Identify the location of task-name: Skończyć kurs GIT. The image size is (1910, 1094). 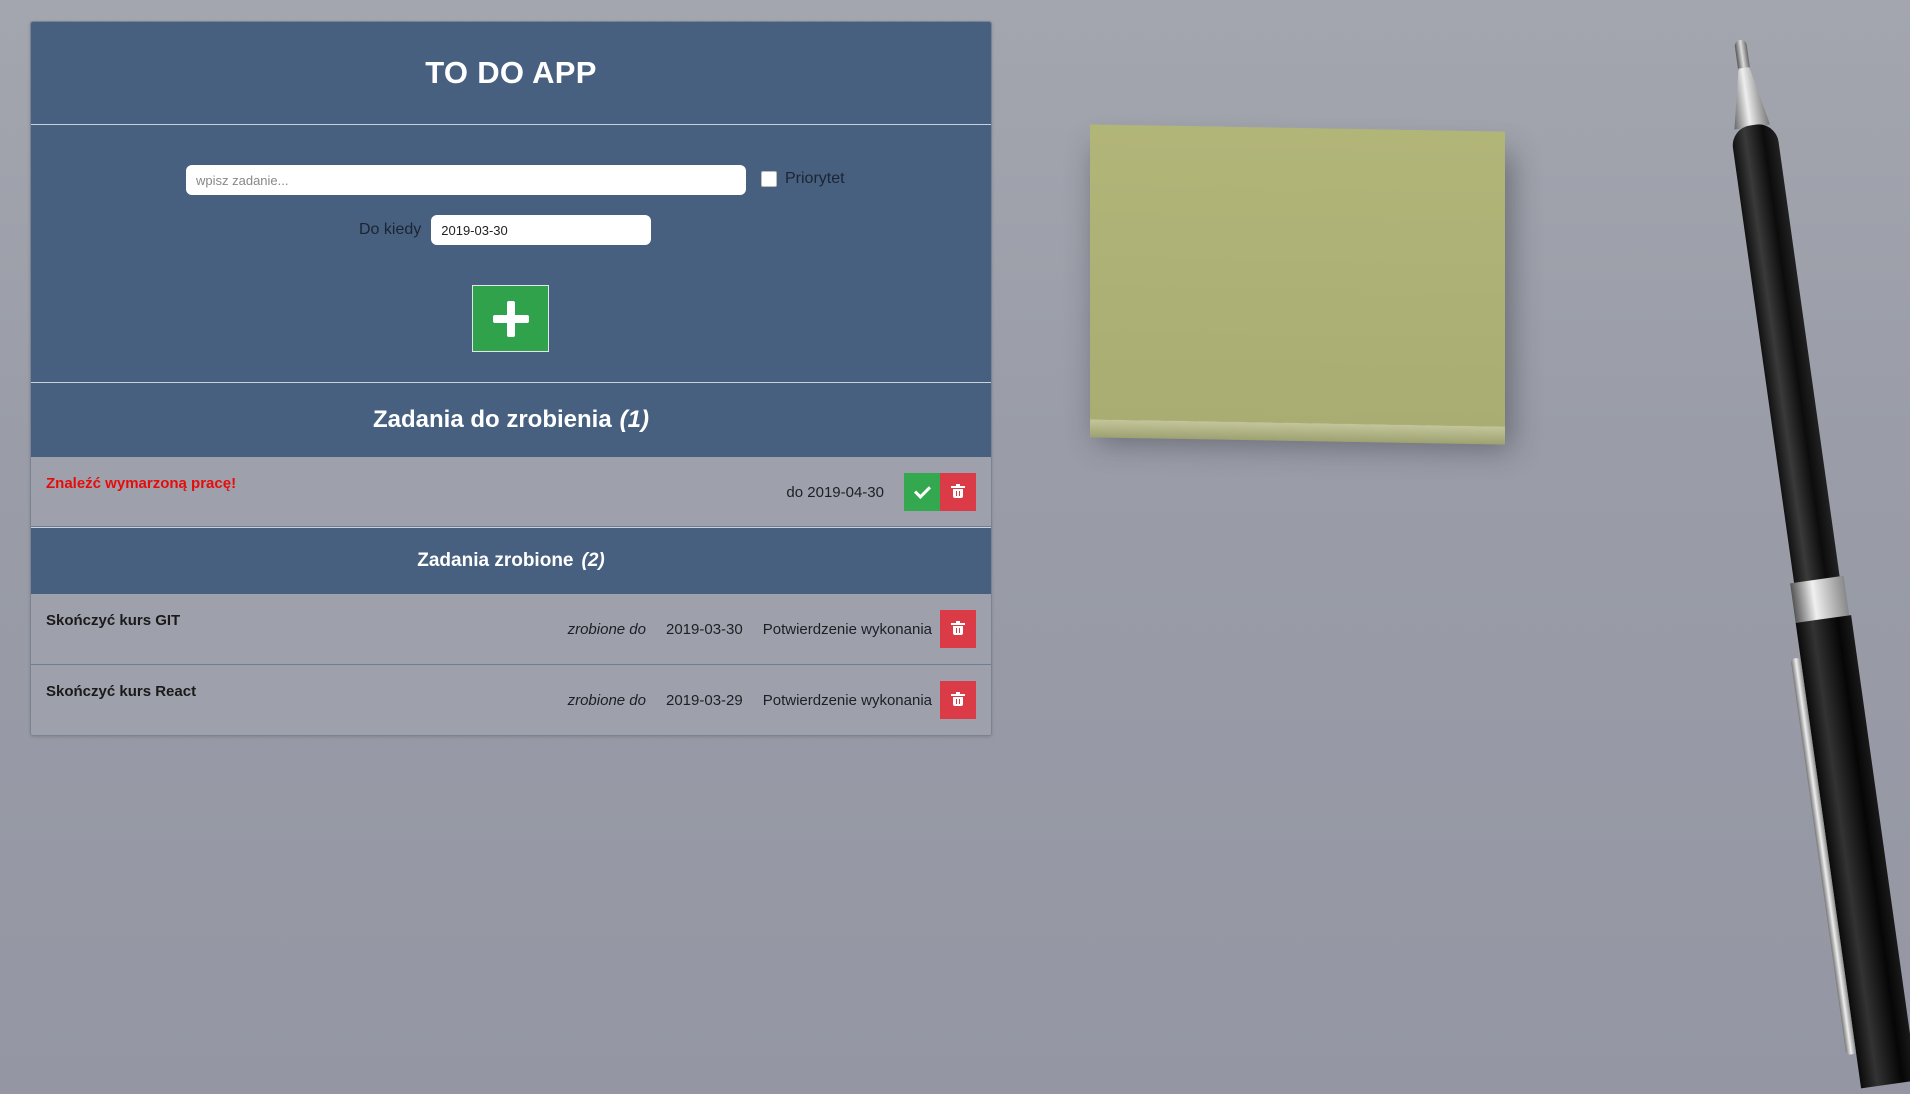
(113, 620).